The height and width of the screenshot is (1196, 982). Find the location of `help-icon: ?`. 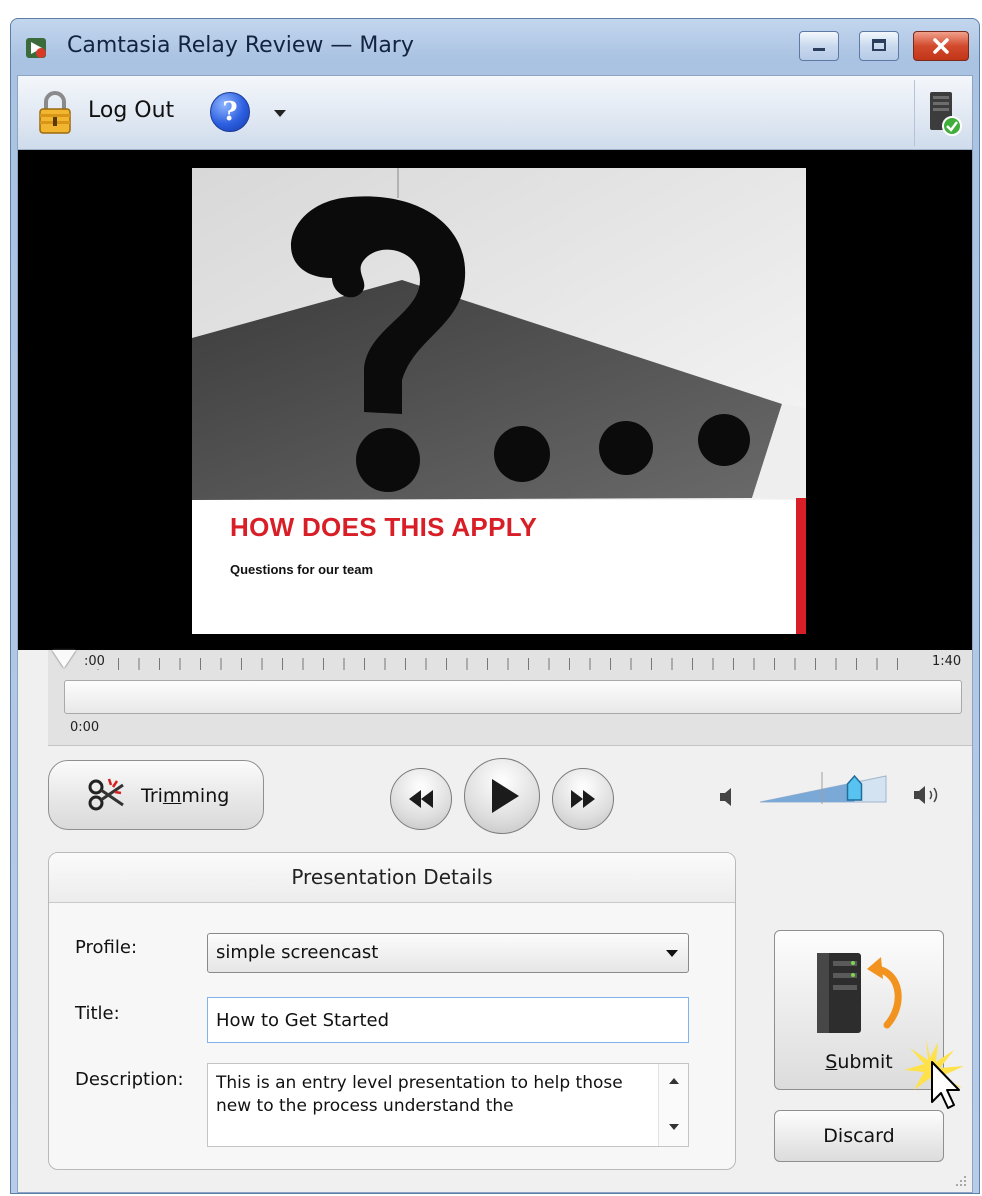

help-icon: ? is located at coordinates (230, 112).